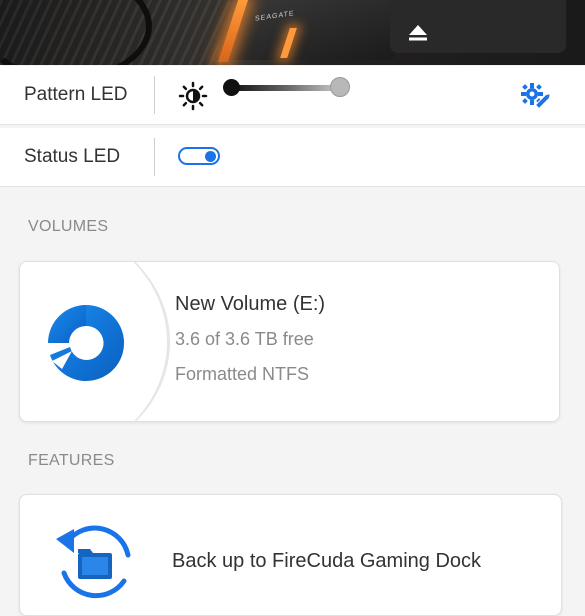 The height and width of the screenshot is (616, 585). Describe the element at coordinates (292, 157) in the screenshot. I see `status-led-row: Status LED` at that location.